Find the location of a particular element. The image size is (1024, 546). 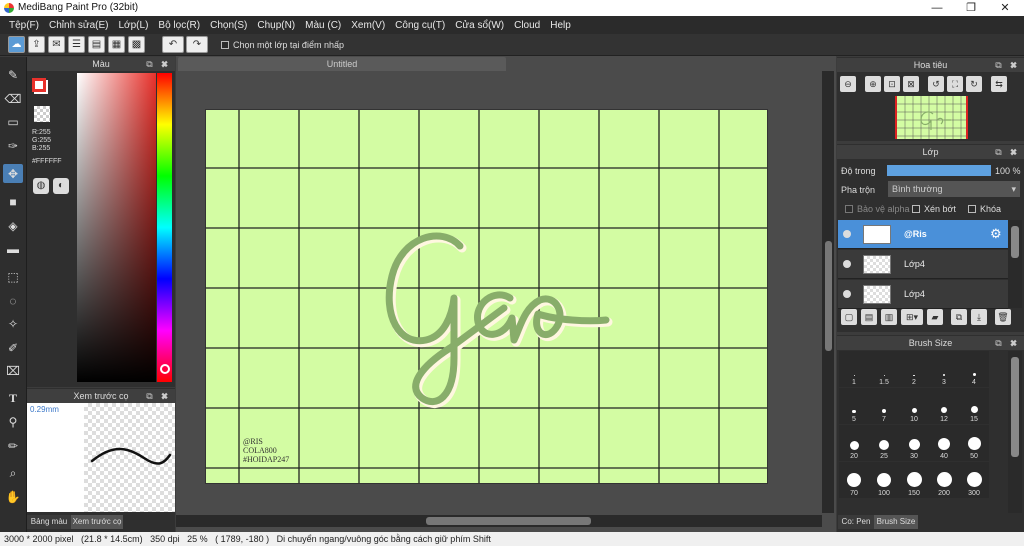

layer-scrollbar is located at coordinates (1015, 264).